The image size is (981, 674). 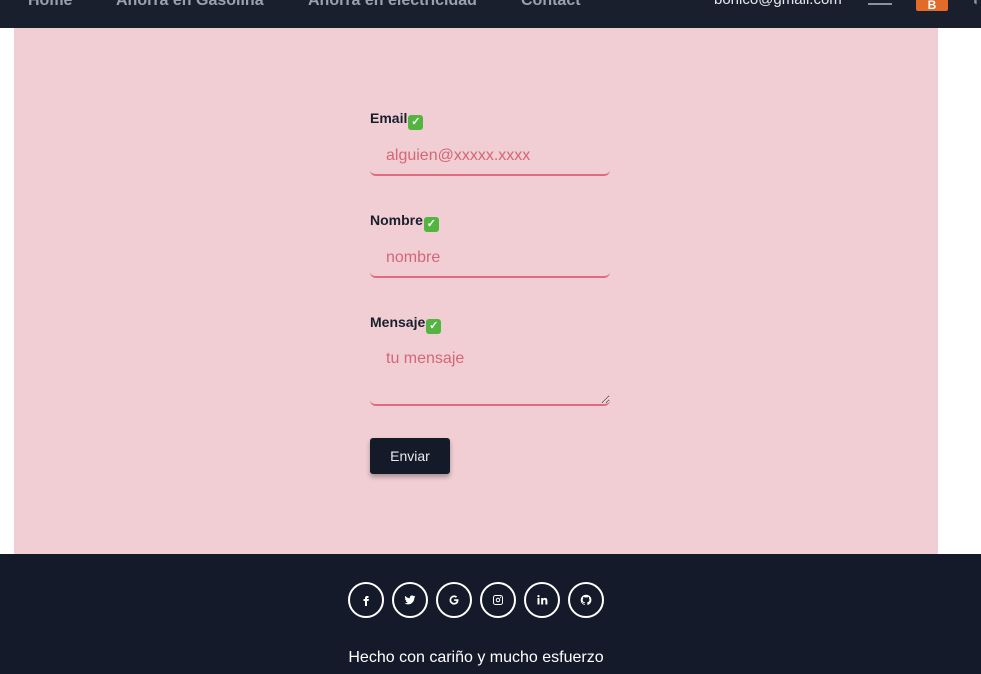 I want to click on twitter-icon, so click(x=410, y=600).